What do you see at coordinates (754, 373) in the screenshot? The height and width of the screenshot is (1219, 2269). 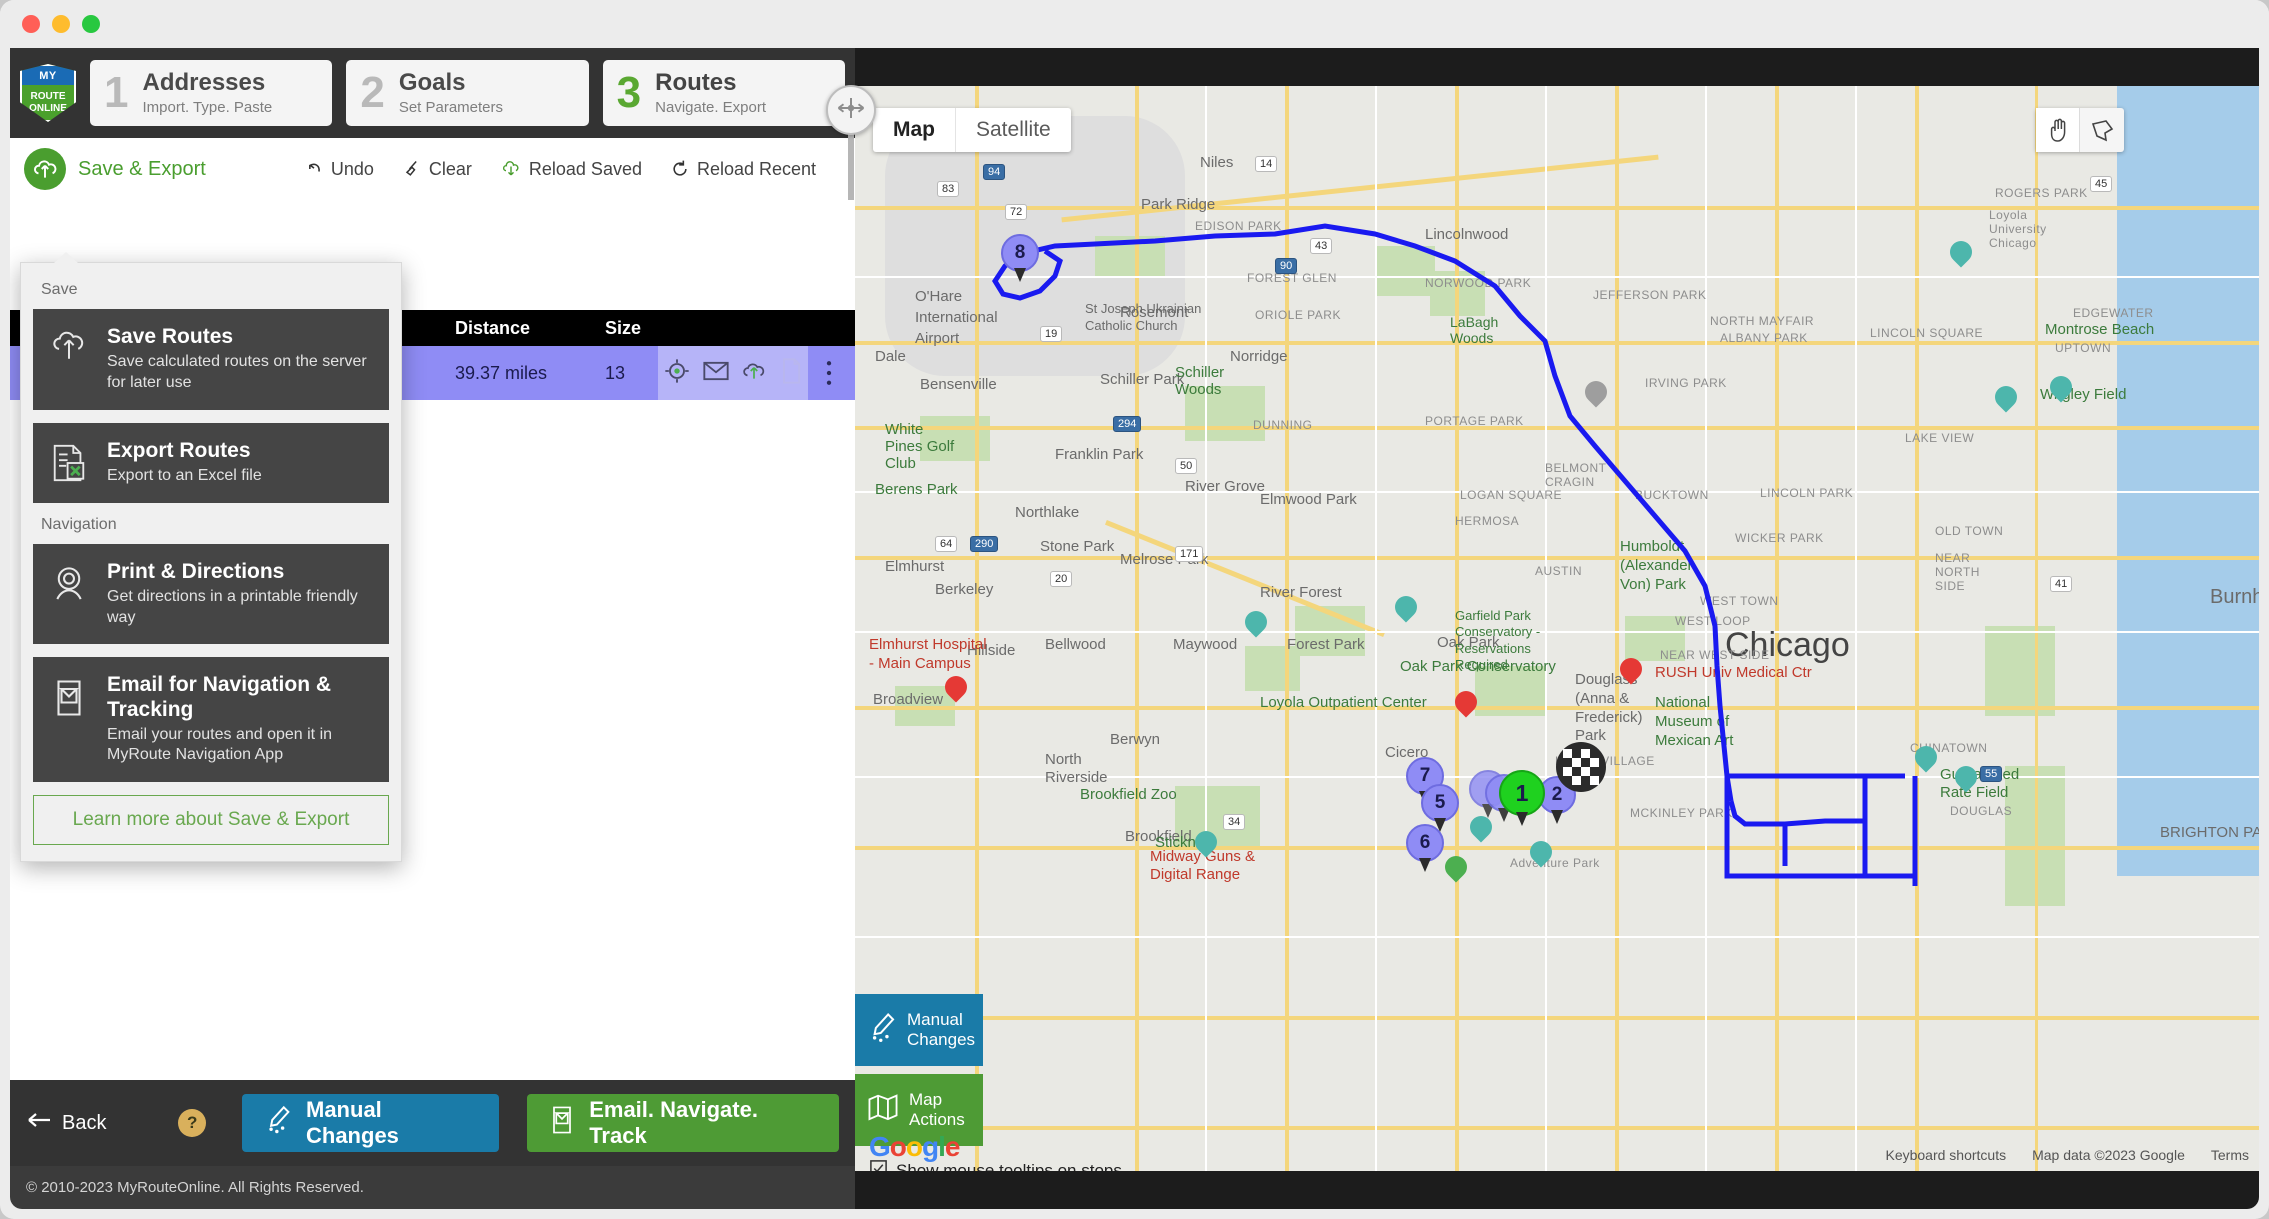 I see `cloud-upload-icon` at bounding box center [754, 373].